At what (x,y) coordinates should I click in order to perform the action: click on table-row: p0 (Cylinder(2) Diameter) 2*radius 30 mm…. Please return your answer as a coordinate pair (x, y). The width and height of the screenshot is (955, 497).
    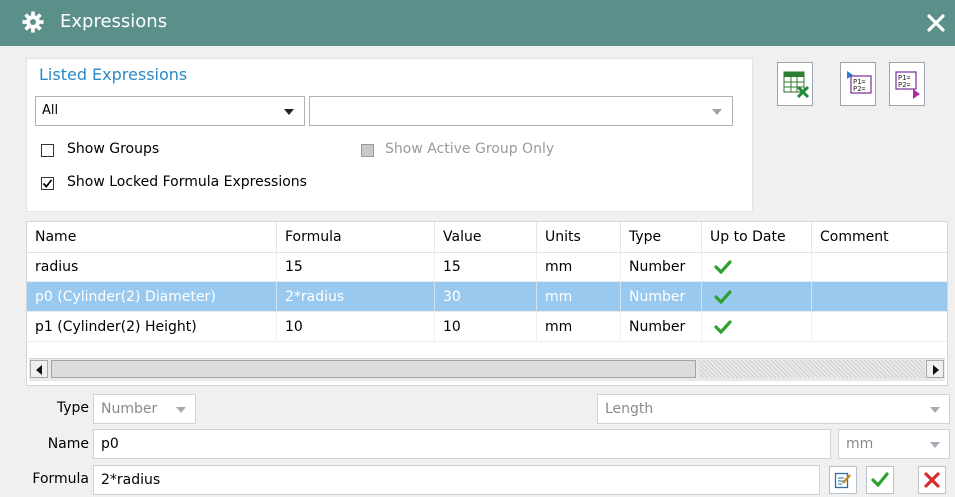
    Looking at the image, I should click on (487, 297).